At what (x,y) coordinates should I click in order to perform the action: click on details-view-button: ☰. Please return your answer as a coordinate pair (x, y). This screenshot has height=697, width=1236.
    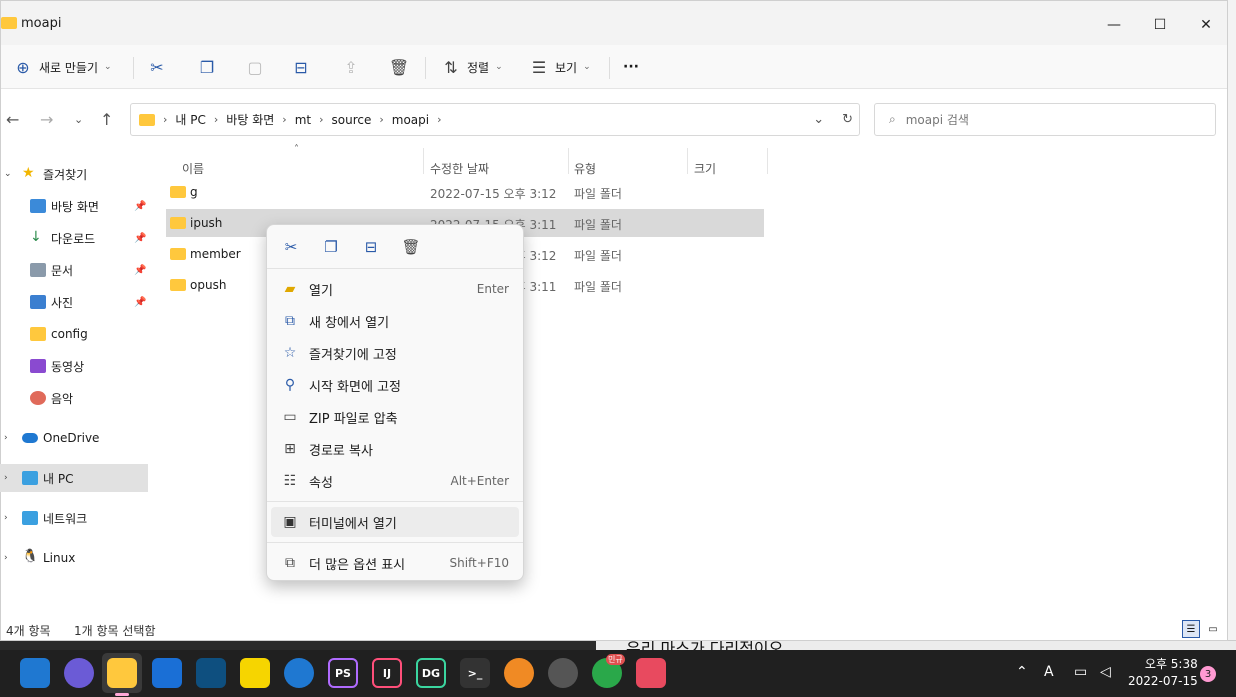
    Looking at the image, I should click on (1191, 629).